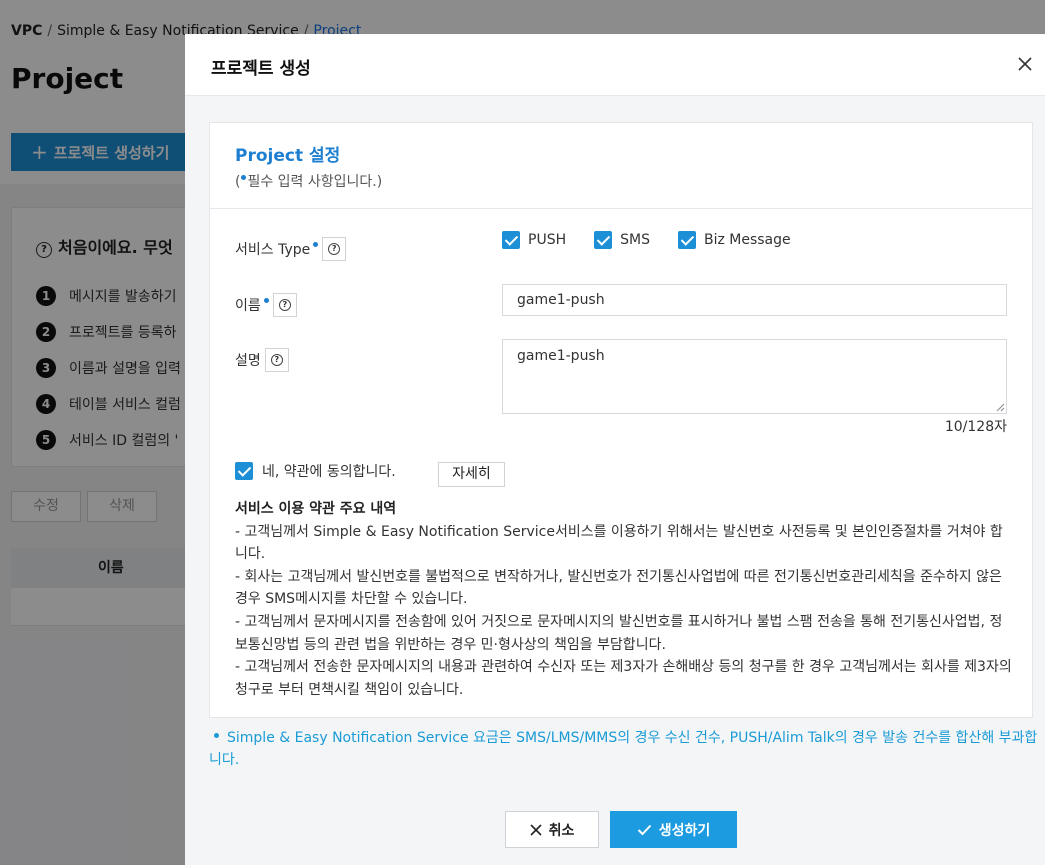 This screenshot has height=865, width=1045. What do you see at coordinates (238, 182) in the screenshot?
I see `required-note-prefix: (` at bounding box center [238, 182].